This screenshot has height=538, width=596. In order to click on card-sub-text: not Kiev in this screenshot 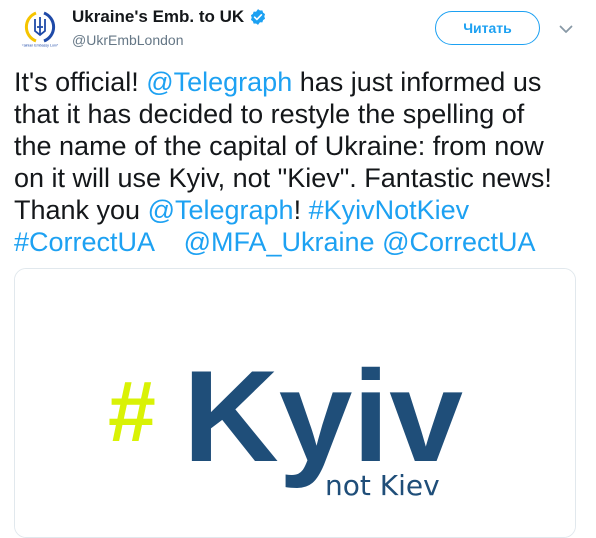, I will do `click(382, 485)`.